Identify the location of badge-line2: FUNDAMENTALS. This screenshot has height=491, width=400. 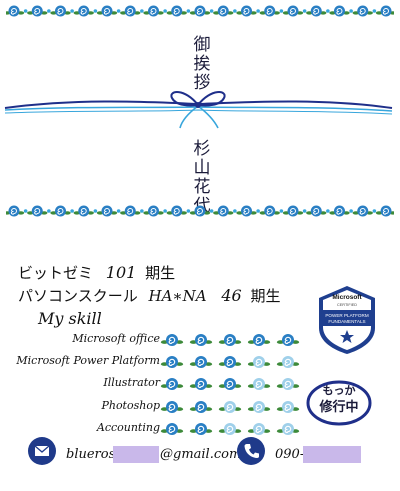
(346, 321).